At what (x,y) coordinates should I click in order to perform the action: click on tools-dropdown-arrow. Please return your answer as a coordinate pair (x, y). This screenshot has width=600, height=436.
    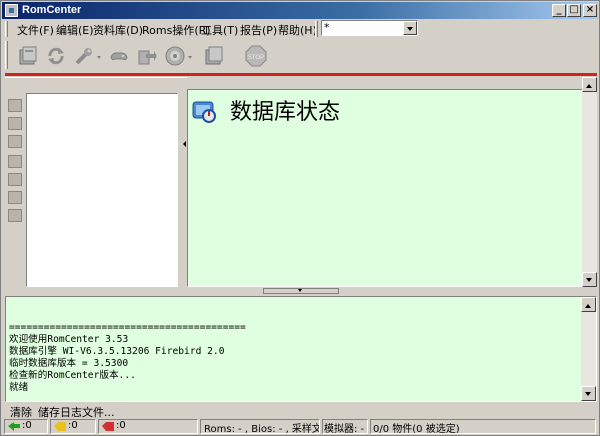
    Looking at the image, I should click on (99, 58).